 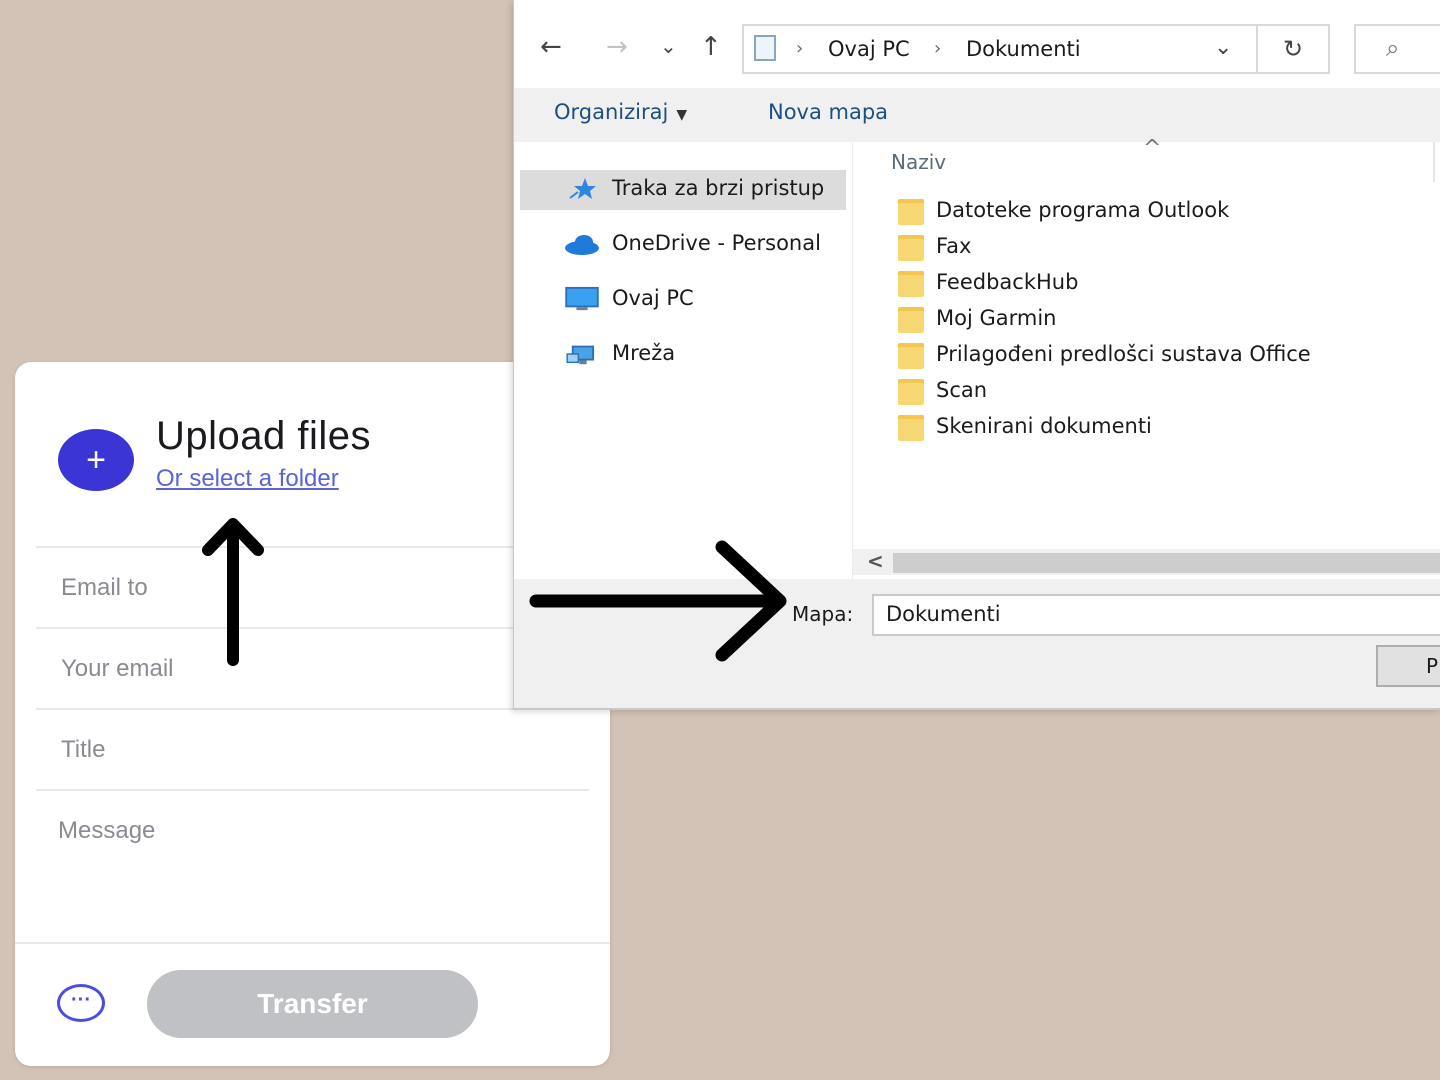 I want to click on nav-item-label: OneDrive - Personal, so click(x=716, y=243).